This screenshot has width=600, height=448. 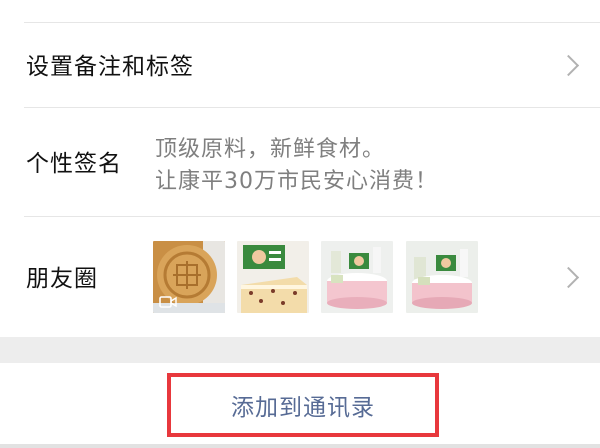 I want to click on signature-label: 个性签名, so click(x=74, y=164).